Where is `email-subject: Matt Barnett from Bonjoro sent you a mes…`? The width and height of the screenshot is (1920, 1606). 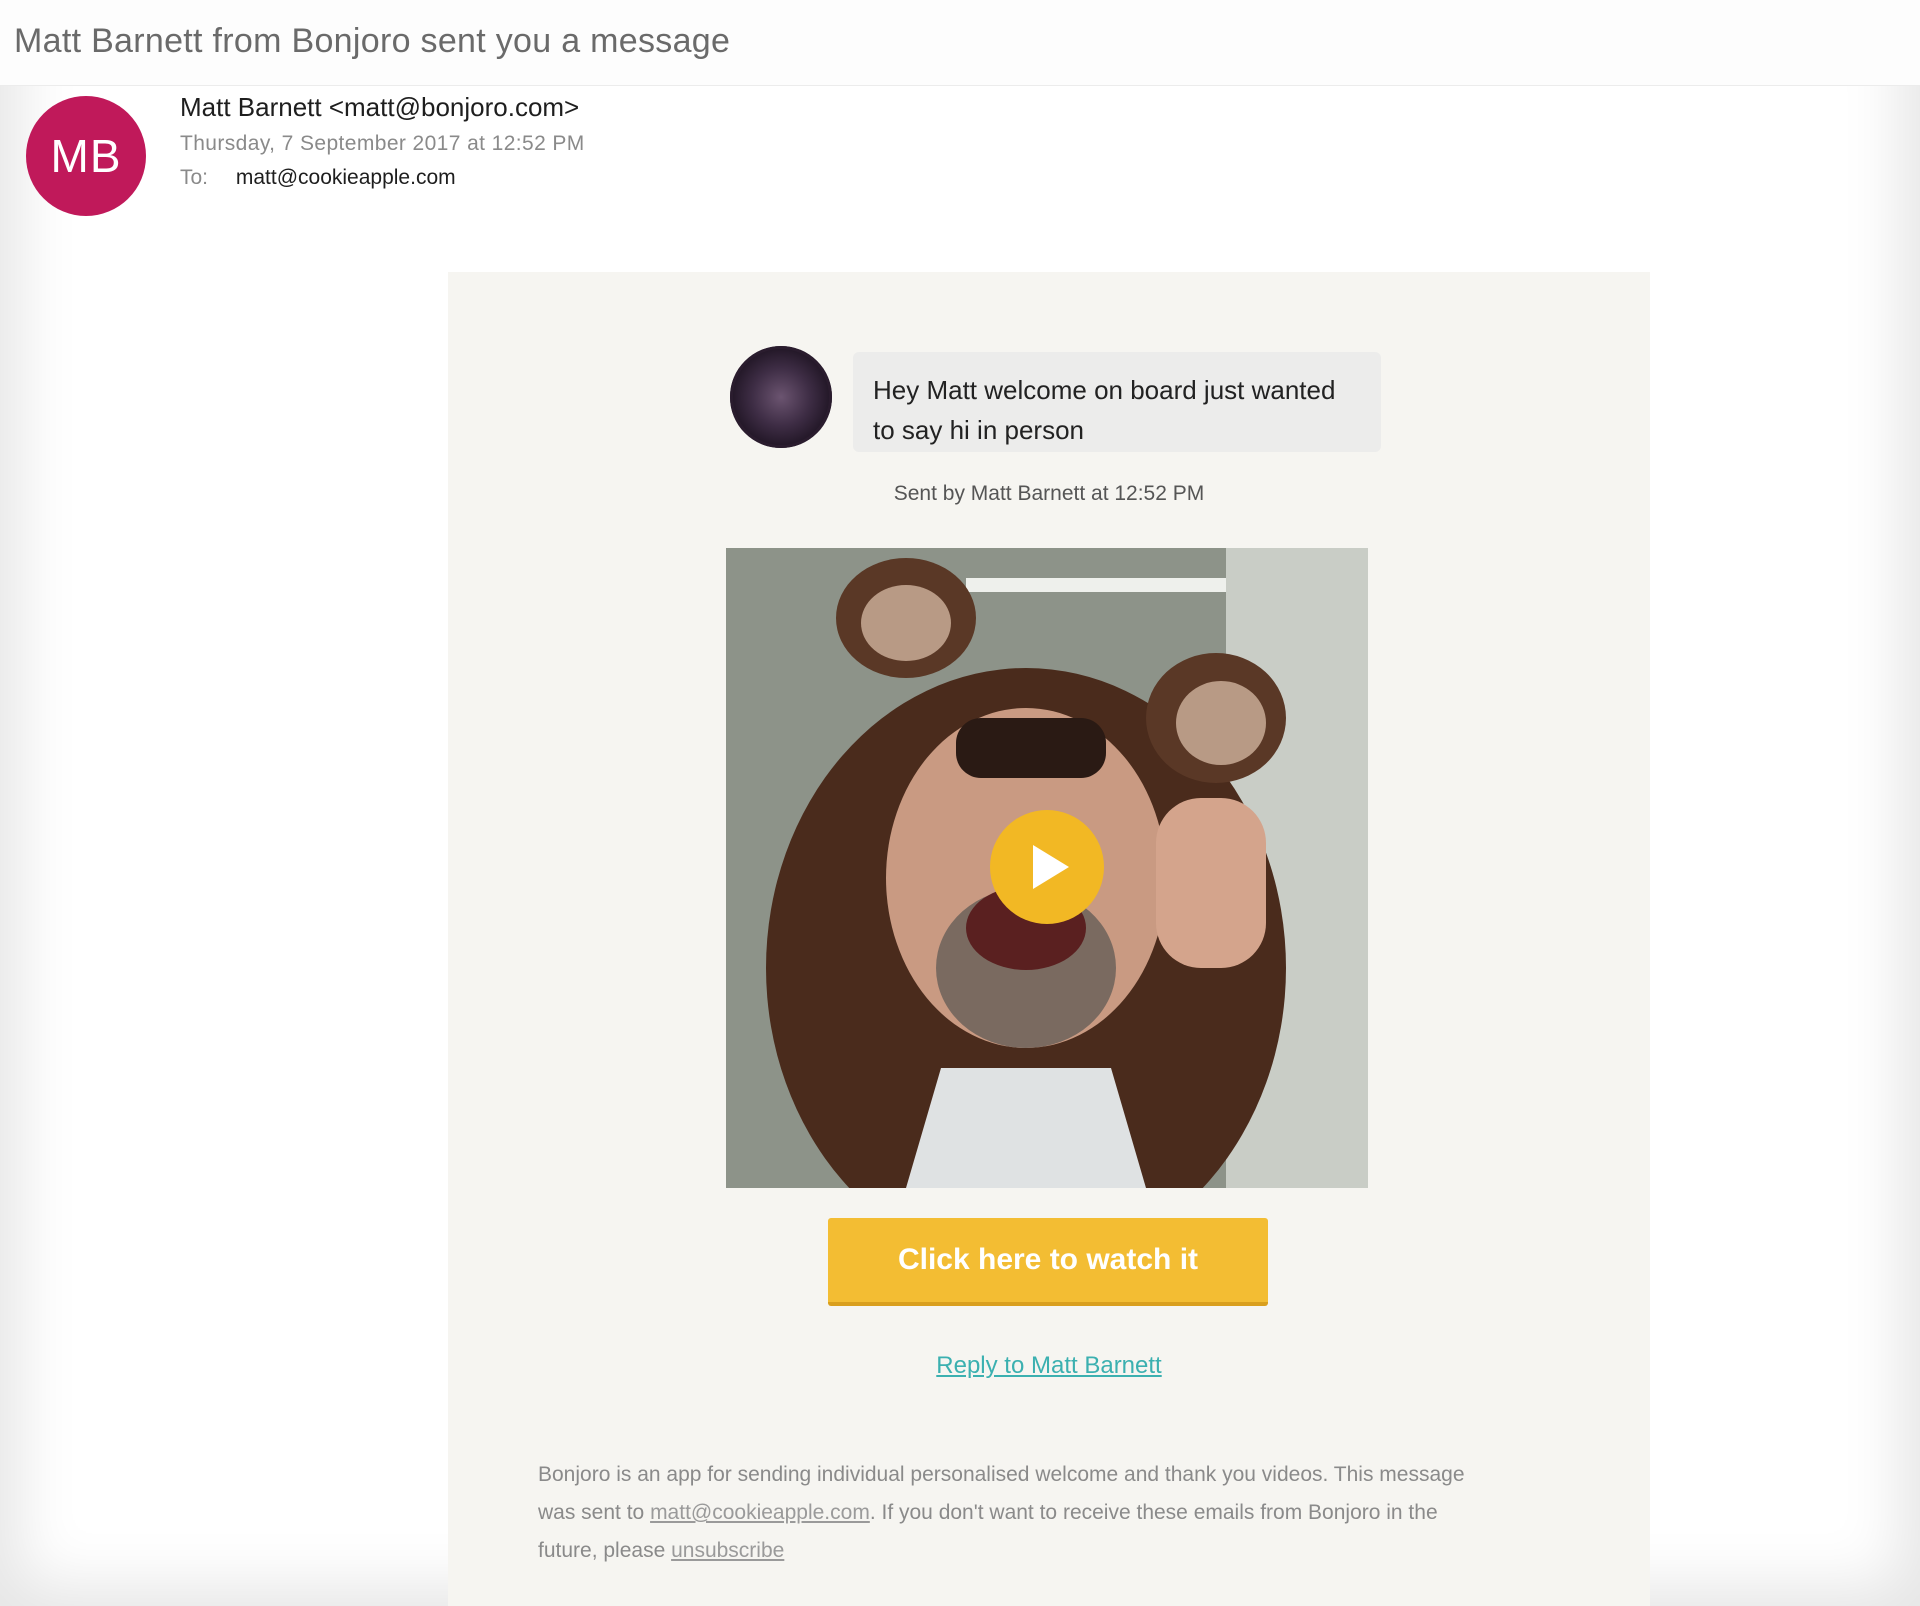
email-subject: Matt Barnett from Bonjoro sent you a mes… is located at coordinates (372, 41).